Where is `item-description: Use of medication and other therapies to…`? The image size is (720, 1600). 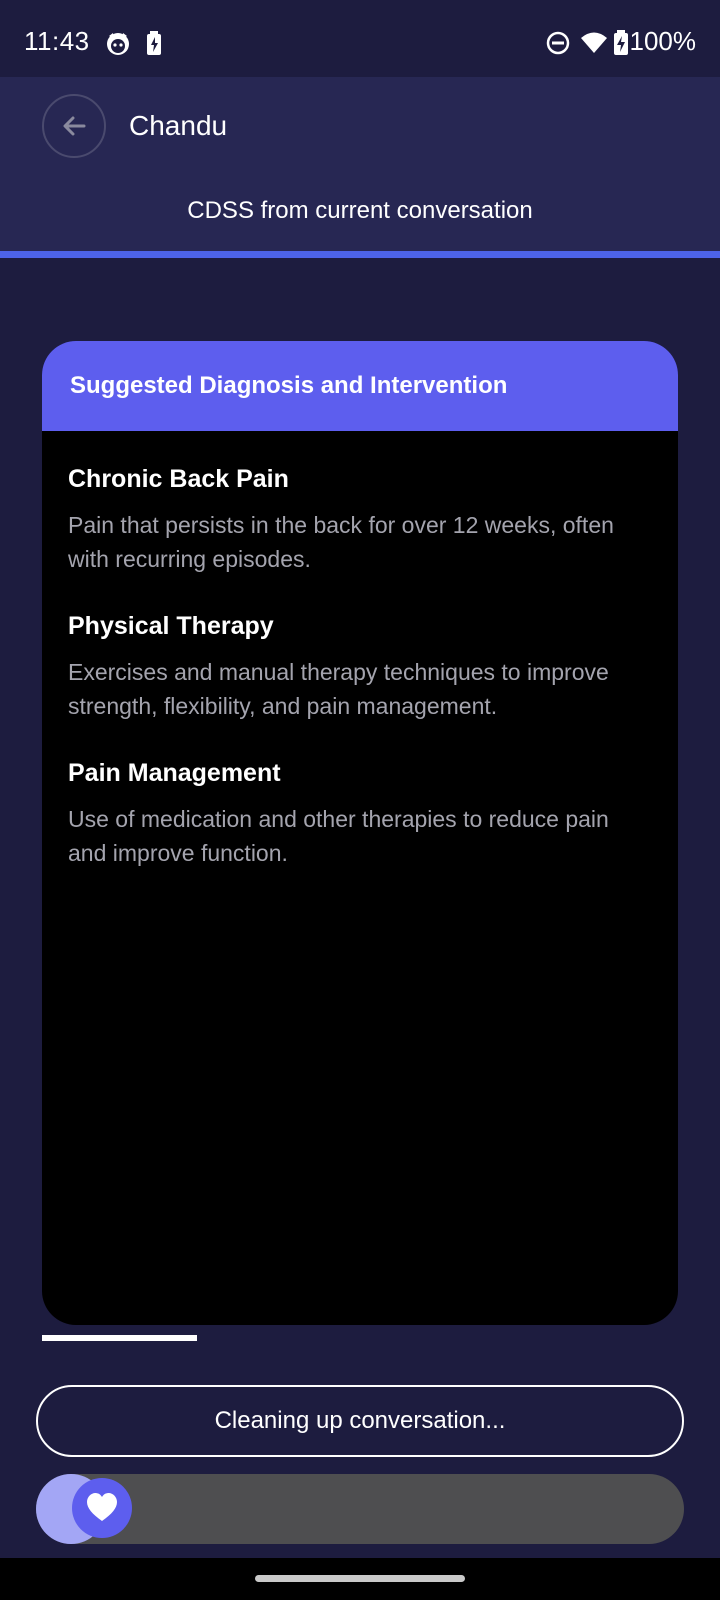 item-description: Use of medication and other therapies to… is located at coordinates (338, 836).